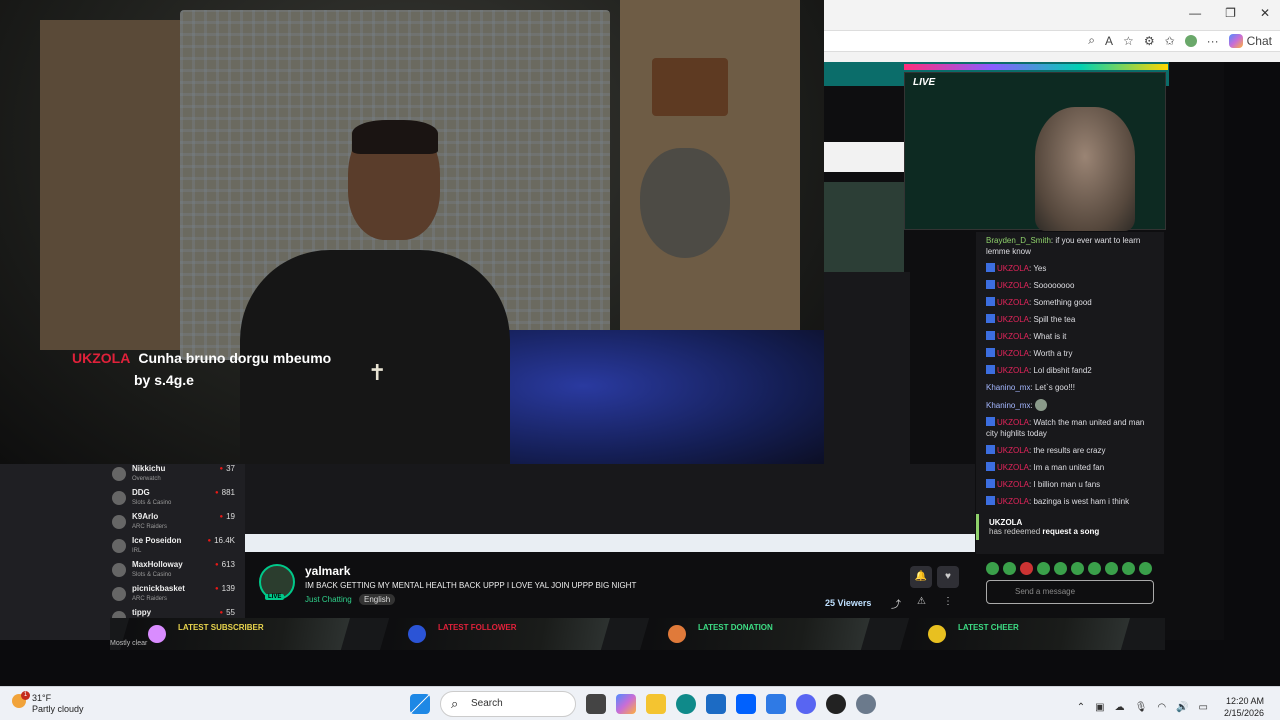  Describe the element at coordinates (495, 634) in the screenshot. I see `alert-latest-follower: LATEST FOLLOWER` at that location.